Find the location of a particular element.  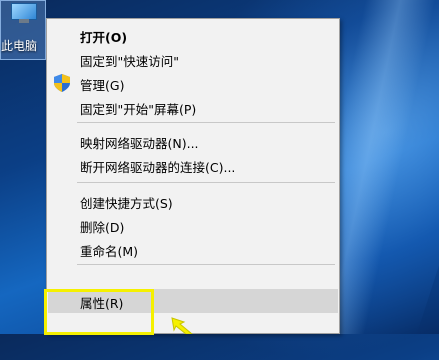

menu-item-label: 创建快捷方式(S) is located at coordinates (126, 203).